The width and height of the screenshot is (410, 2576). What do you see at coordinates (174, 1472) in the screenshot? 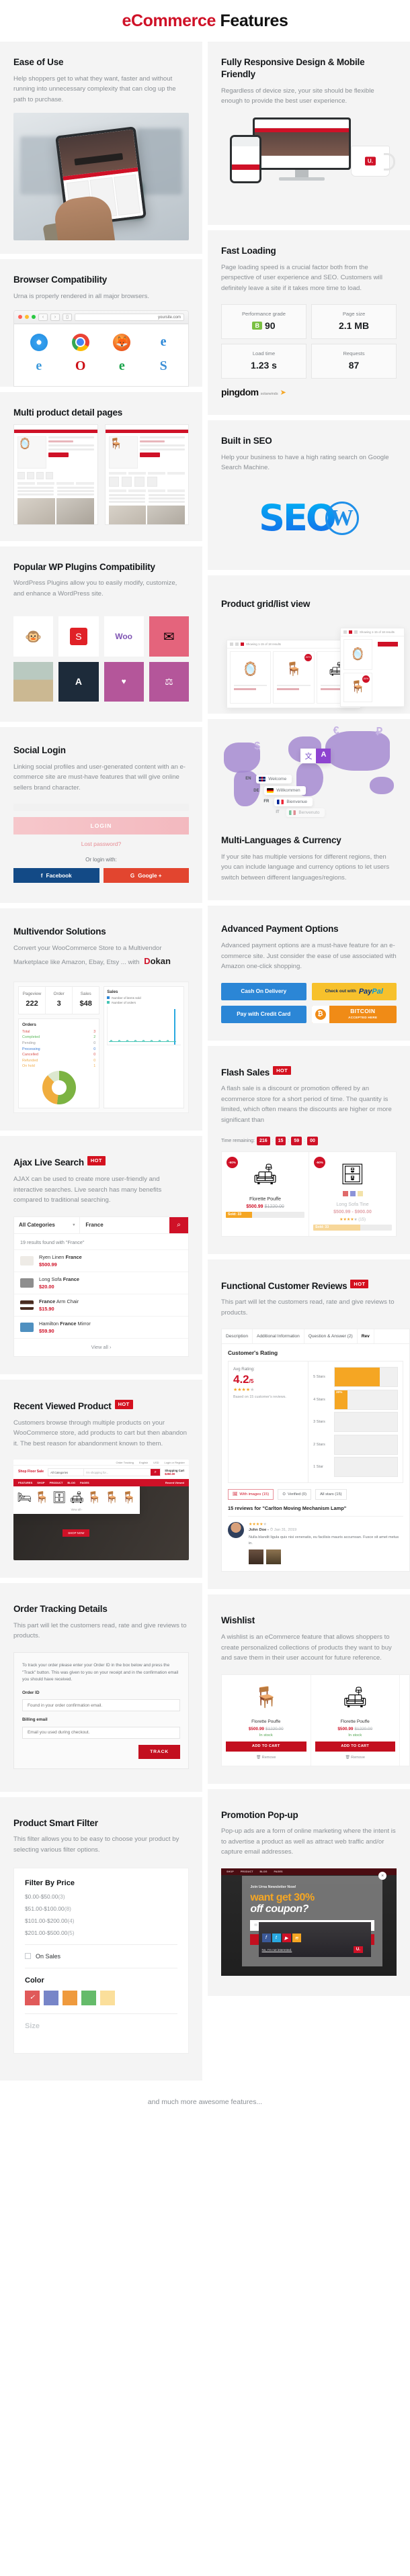
I see `cart-widget: Shopping Cart $250.00` at bounding box center [174, 1472].